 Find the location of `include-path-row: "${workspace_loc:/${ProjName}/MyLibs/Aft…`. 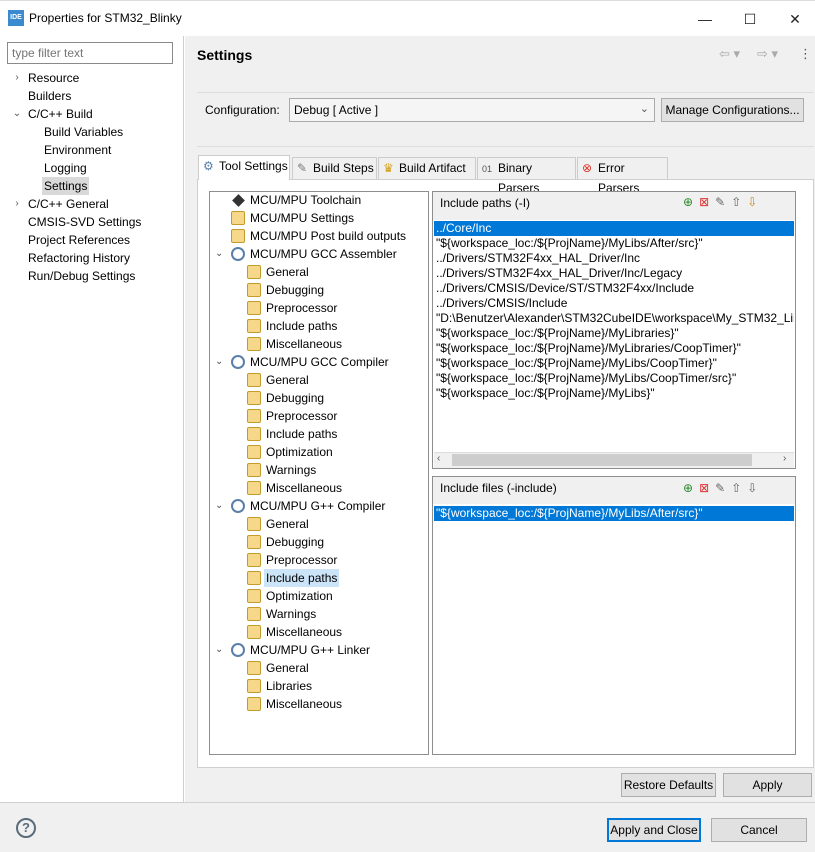

include-path-row: "${workspace_loc:/${ProjName}/MyLibs/Aft… is located at coordinates (614, 243).